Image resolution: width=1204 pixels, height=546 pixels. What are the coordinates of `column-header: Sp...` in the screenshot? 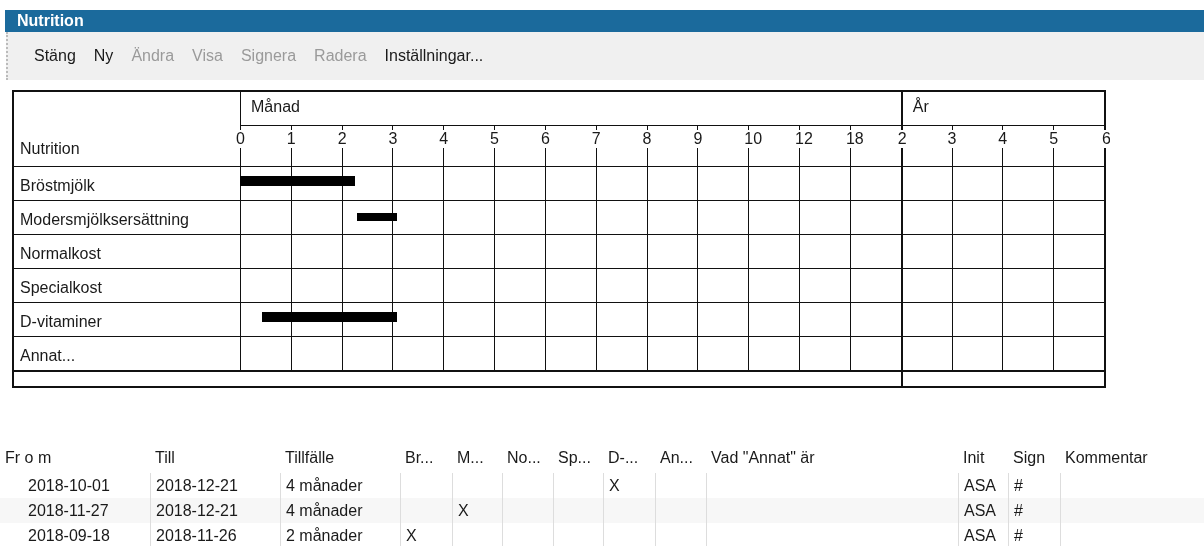 It's located at (578, 457).